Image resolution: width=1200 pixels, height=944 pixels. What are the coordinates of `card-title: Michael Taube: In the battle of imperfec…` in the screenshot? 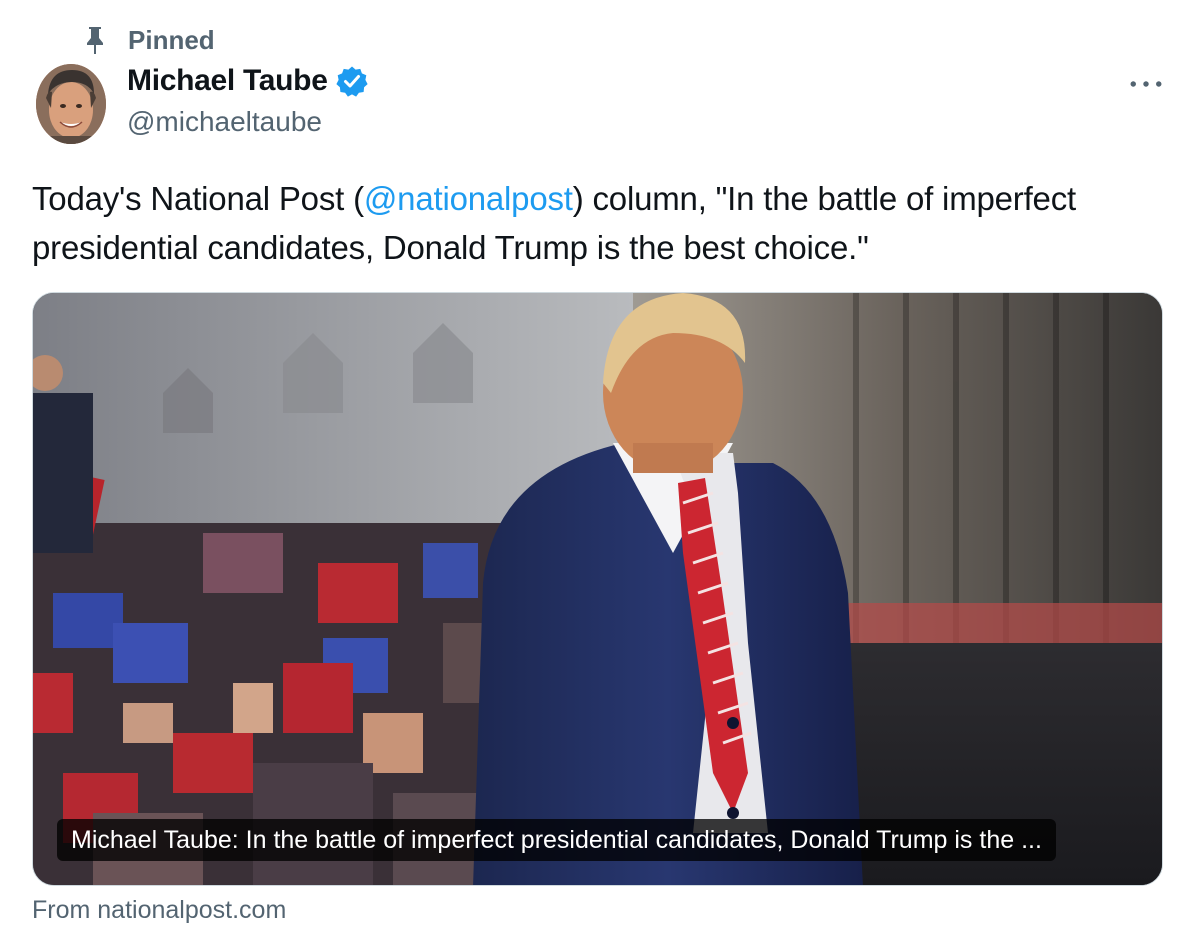 It's located at (556, 840).